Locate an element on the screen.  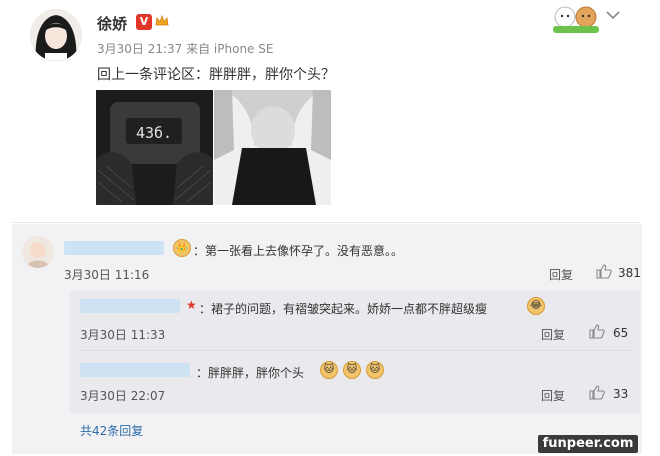
reply-text: ：胖胖胖，胖你个头 is located at coordinates (250, 373).